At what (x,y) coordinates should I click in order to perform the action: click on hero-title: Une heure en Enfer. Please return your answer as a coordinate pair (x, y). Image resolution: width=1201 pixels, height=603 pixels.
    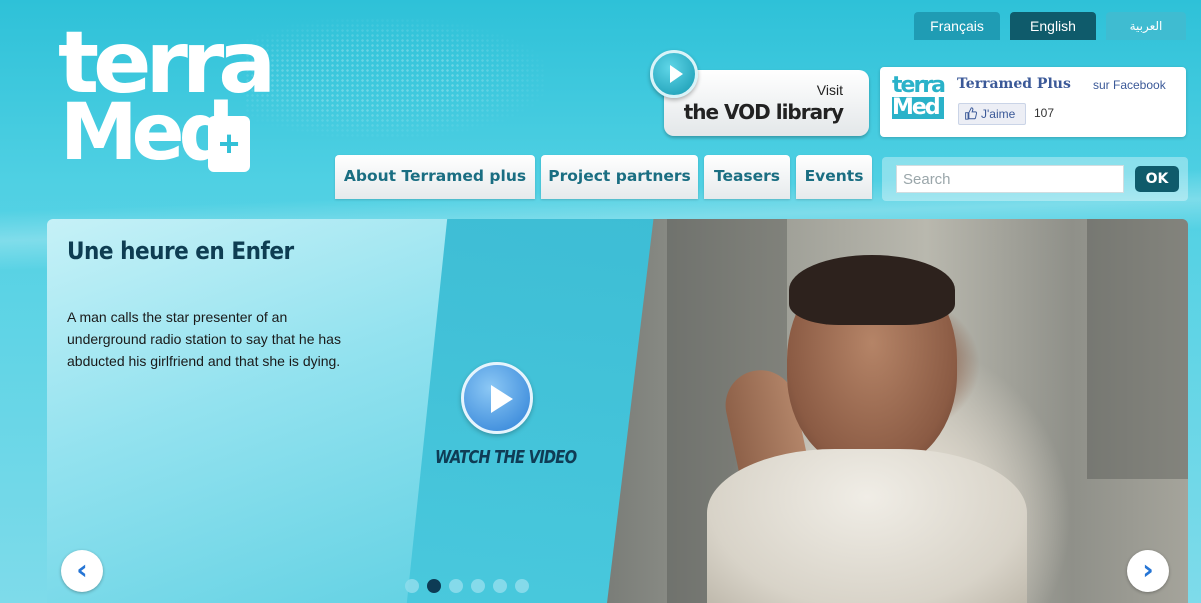
    Looking at the image, I should click on (180, 251).